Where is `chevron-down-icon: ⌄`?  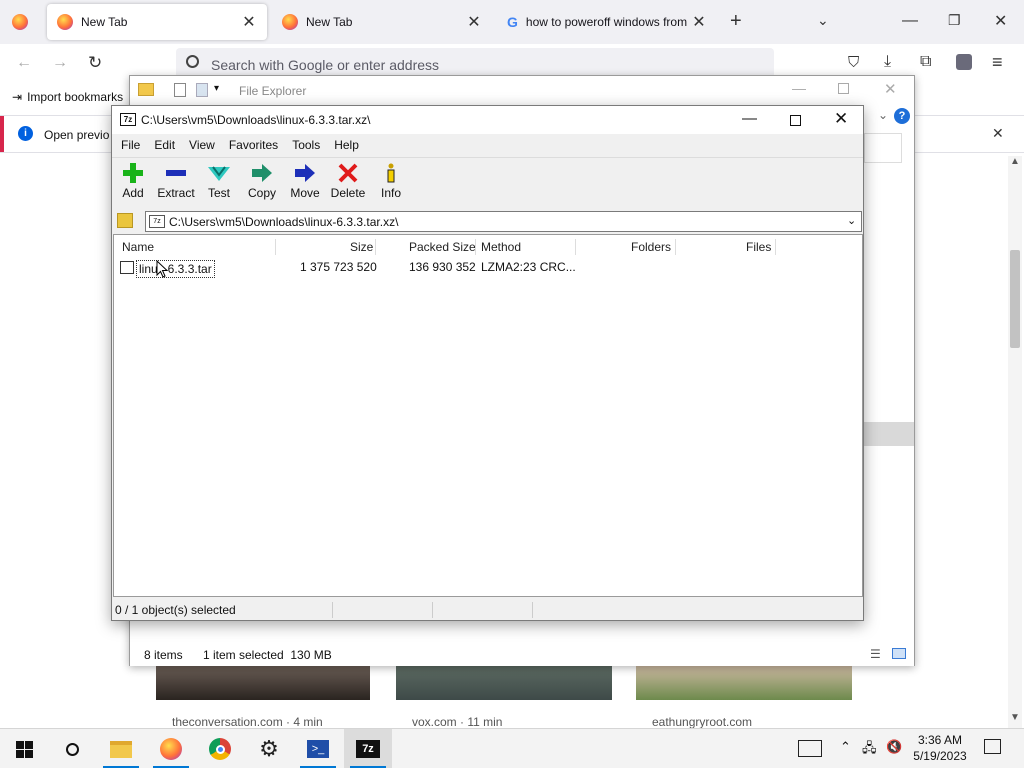 chevron-down-icon: ⌄ is located at coordinates (823, 20).